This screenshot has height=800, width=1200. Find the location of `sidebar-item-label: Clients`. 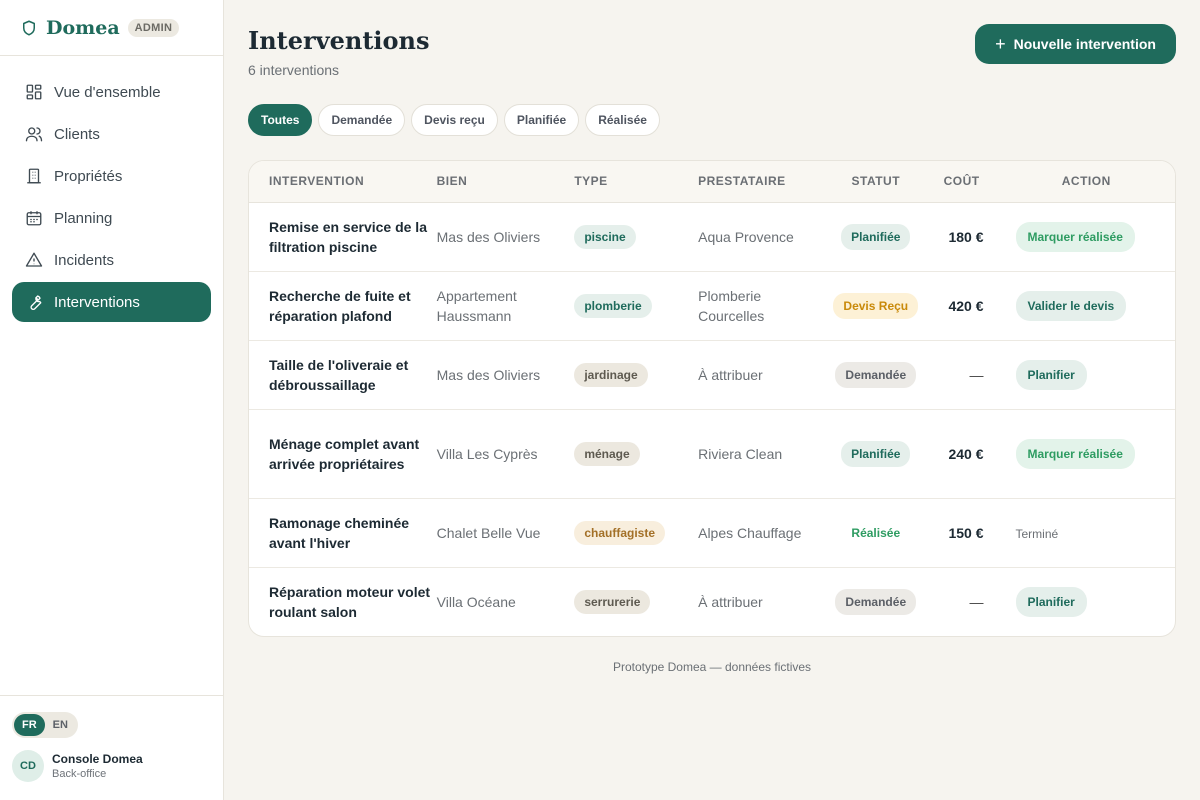

sidebar-item-label: Clients is located at coordinates (77, 134).